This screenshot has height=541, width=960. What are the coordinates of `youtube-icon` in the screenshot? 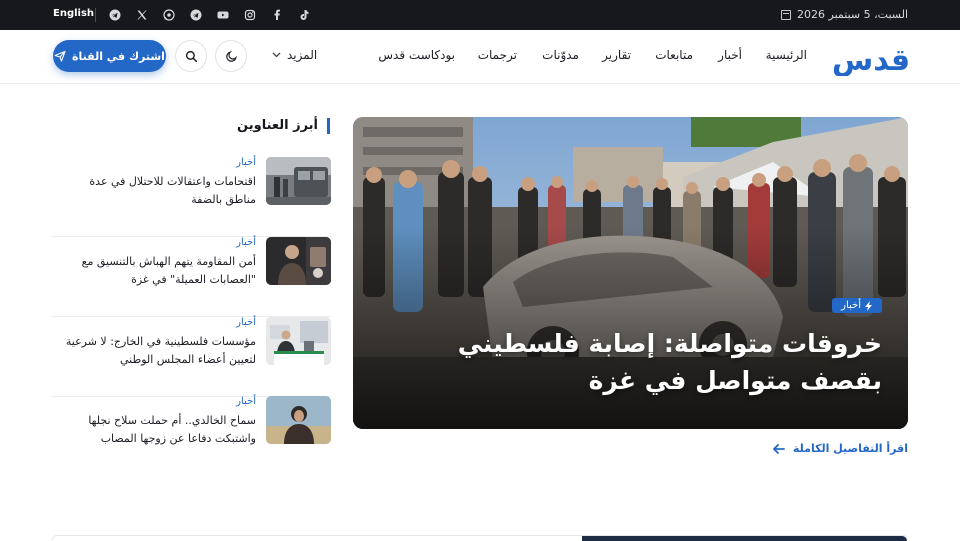 It's located at (223, 15).